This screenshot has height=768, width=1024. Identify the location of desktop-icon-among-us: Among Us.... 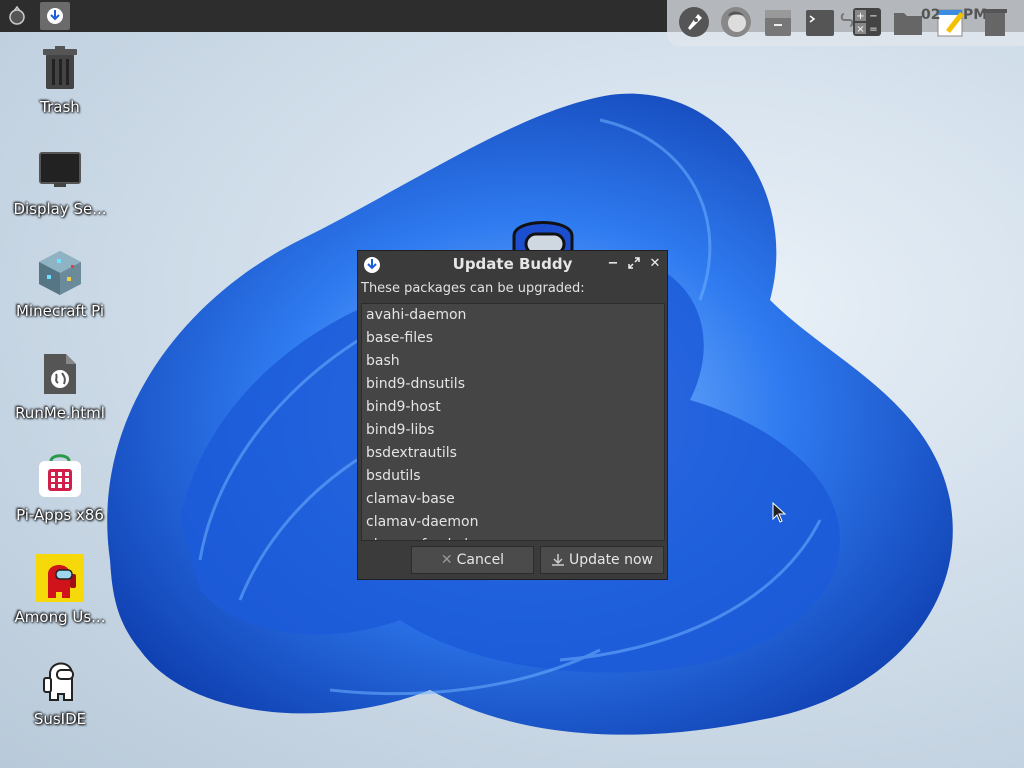
(60, 590).